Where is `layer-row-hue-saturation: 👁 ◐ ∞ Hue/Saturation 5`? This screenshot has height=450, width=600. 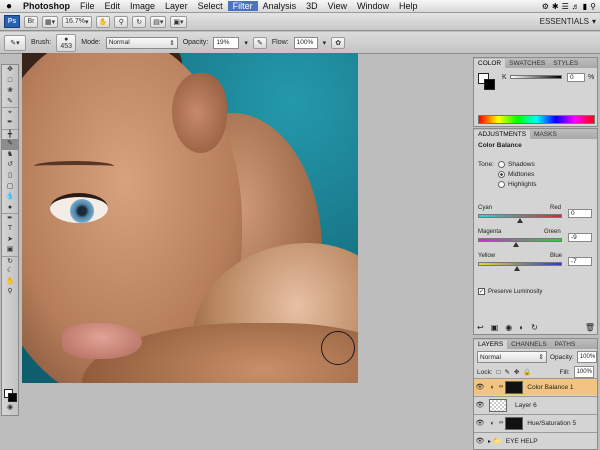
layer-row-hue-saturation: 👁 ◐ ∞ Hue/Saturation 5 is located at coordinates (535, 422).